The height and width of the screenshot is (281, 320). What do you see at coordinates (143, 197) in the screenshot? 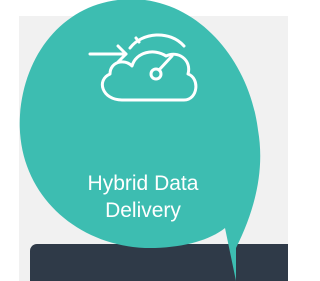
I see `card-title: Hybrid Data Delivery` at bounding box center [143, 197].